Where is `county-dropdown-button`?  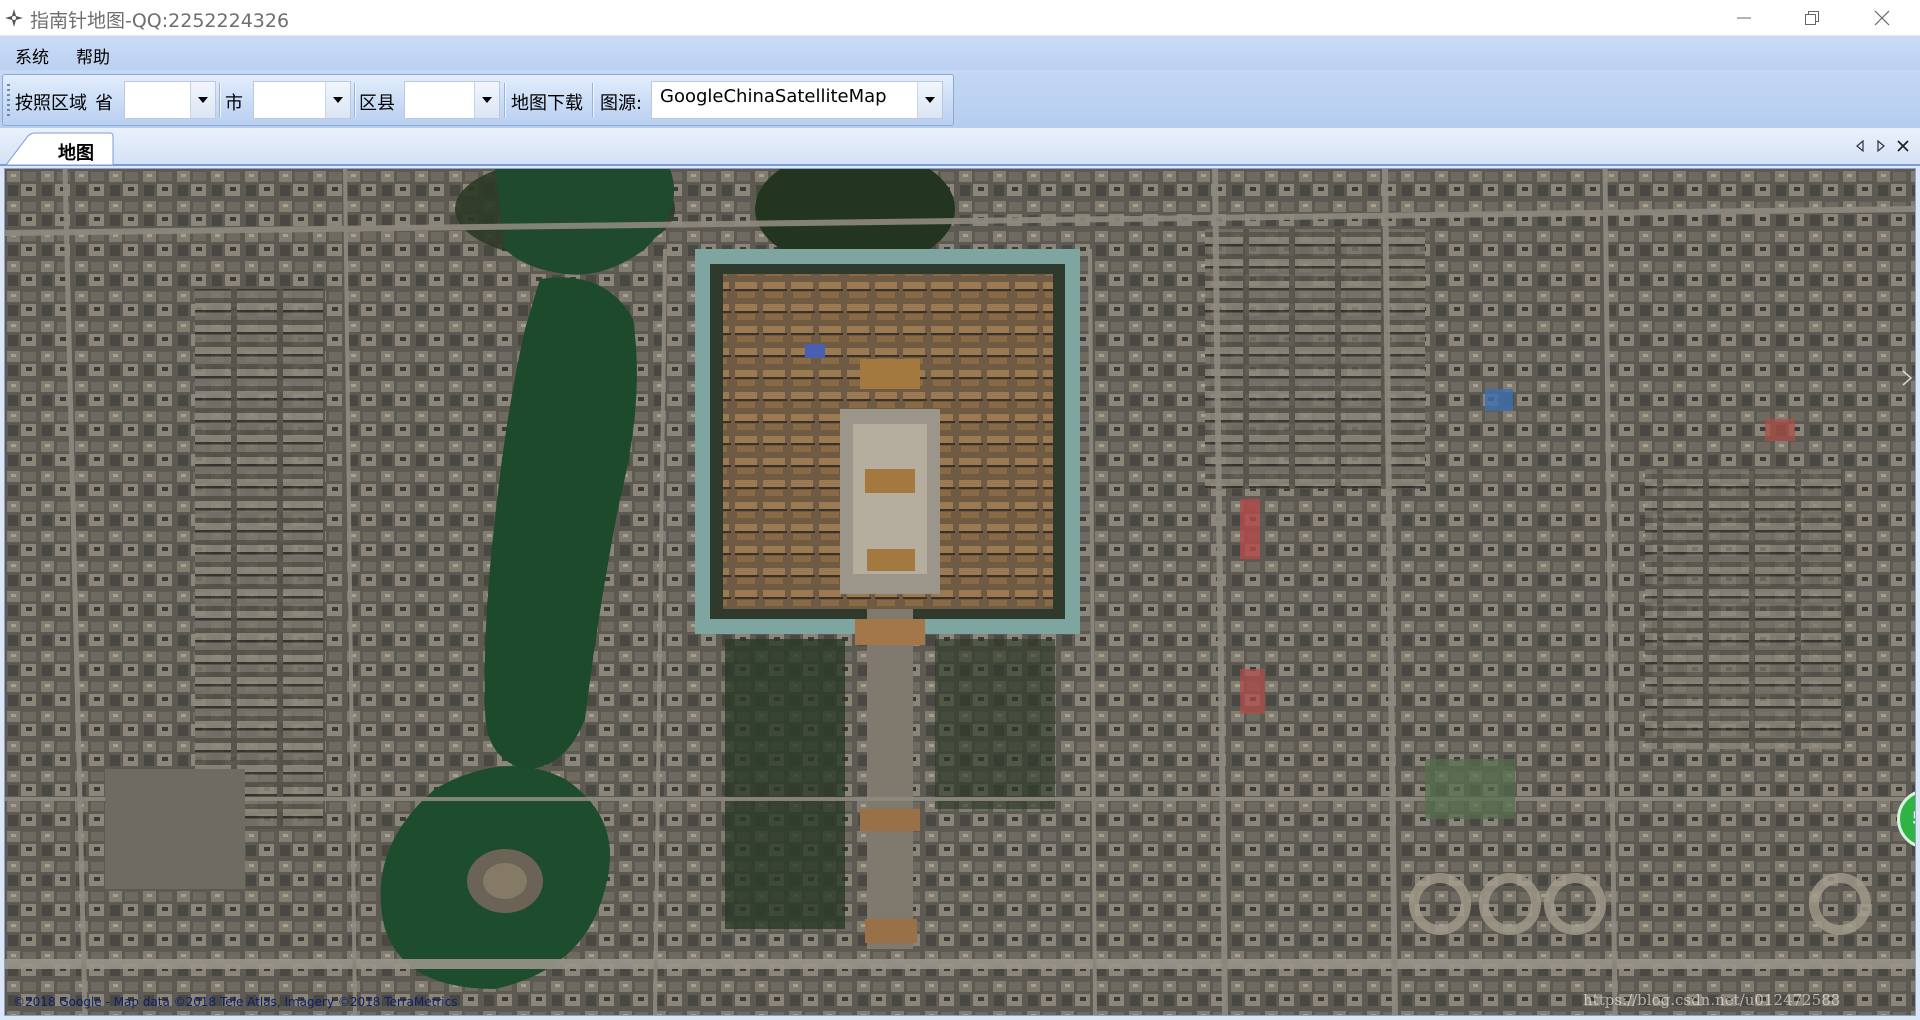
county-dropdown-button is located at coordinates (486, 100).